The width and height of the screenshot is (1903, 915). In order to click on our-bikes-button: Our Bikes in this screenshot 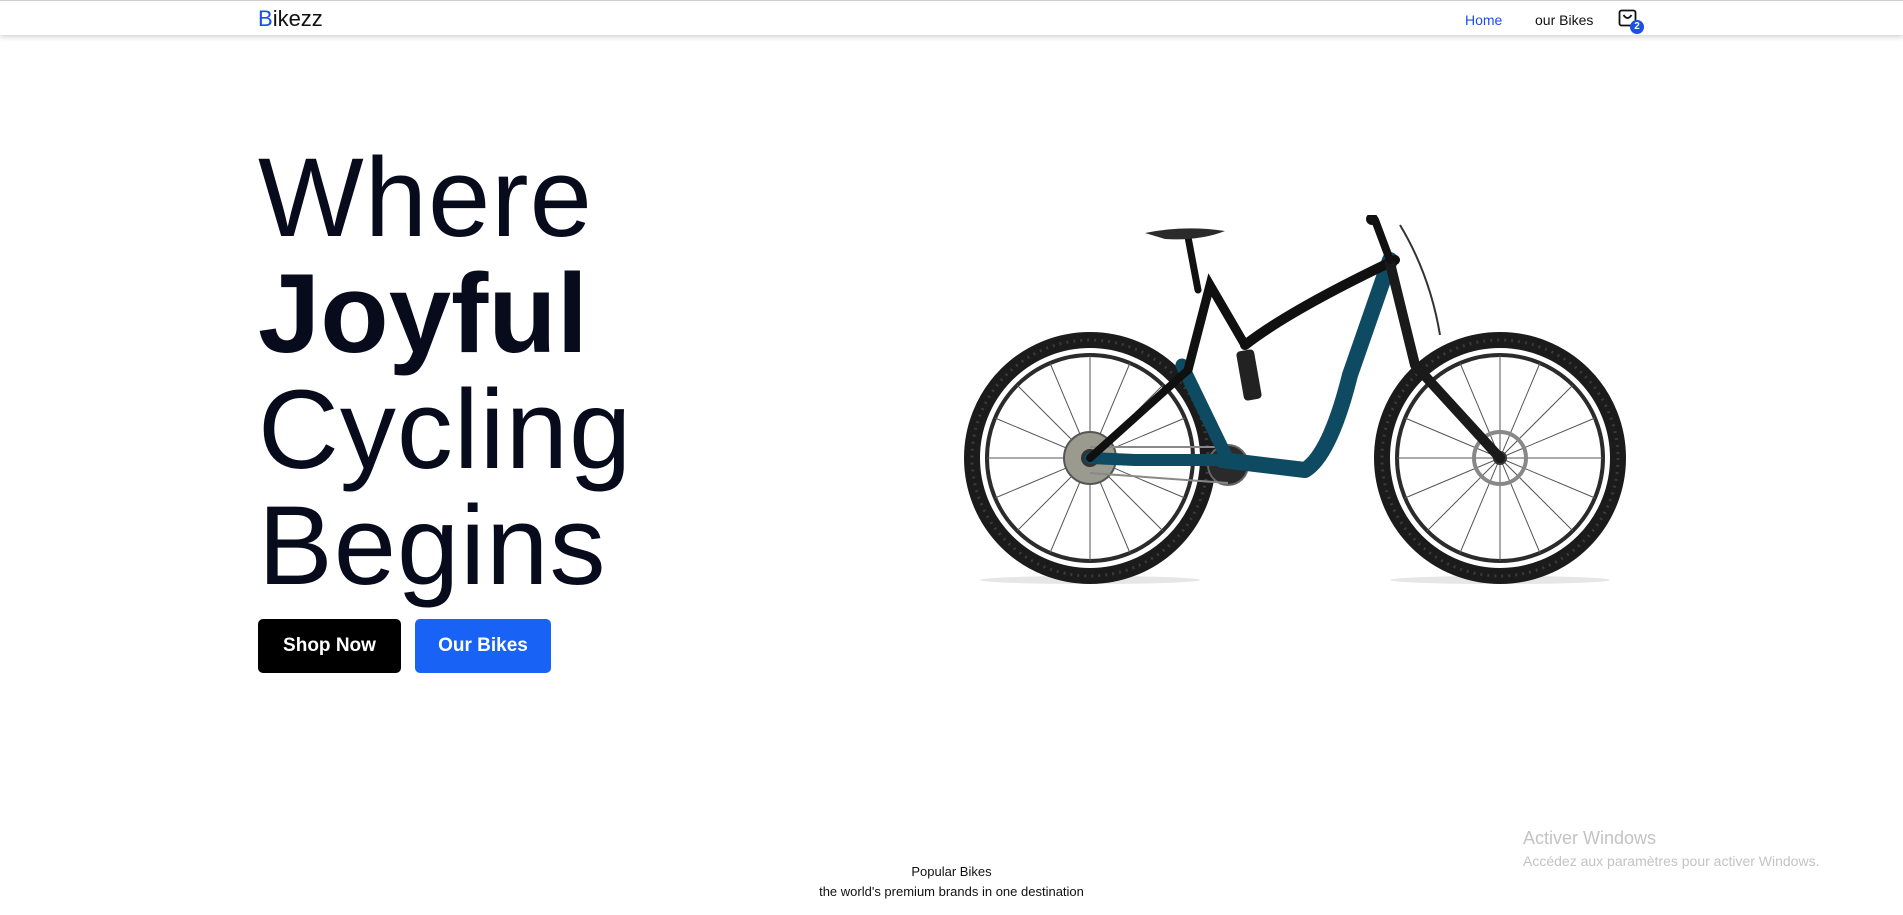, I will do `click(483, 646)`.